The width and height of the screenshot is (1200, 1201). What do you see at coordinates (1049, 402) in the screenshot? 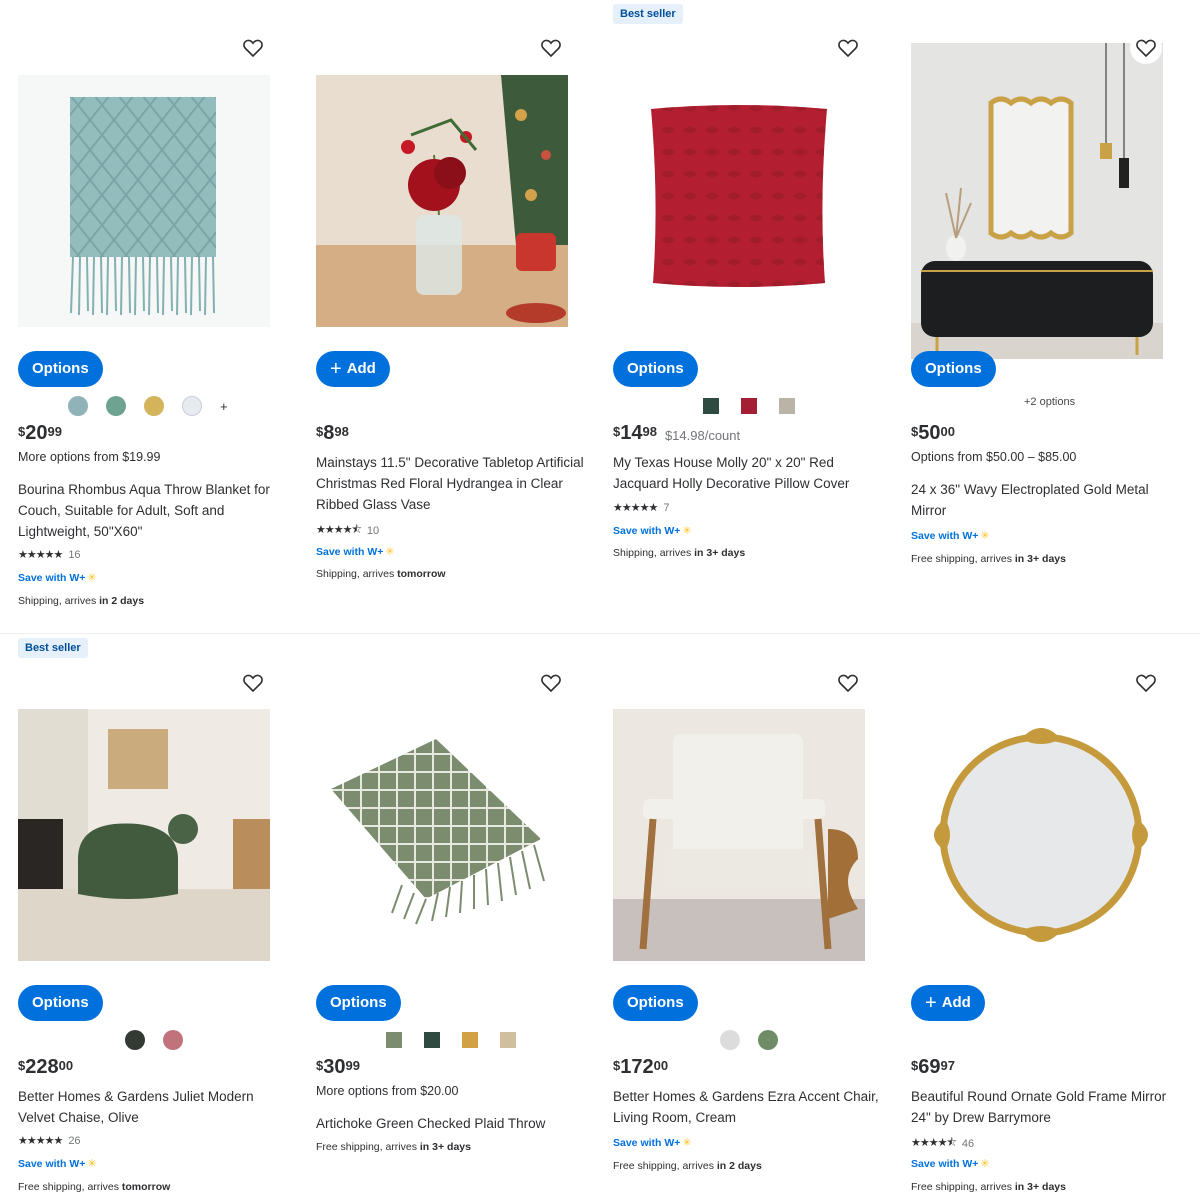
I see `more-options-count: +2 options` at bounding box center [1049, 402].